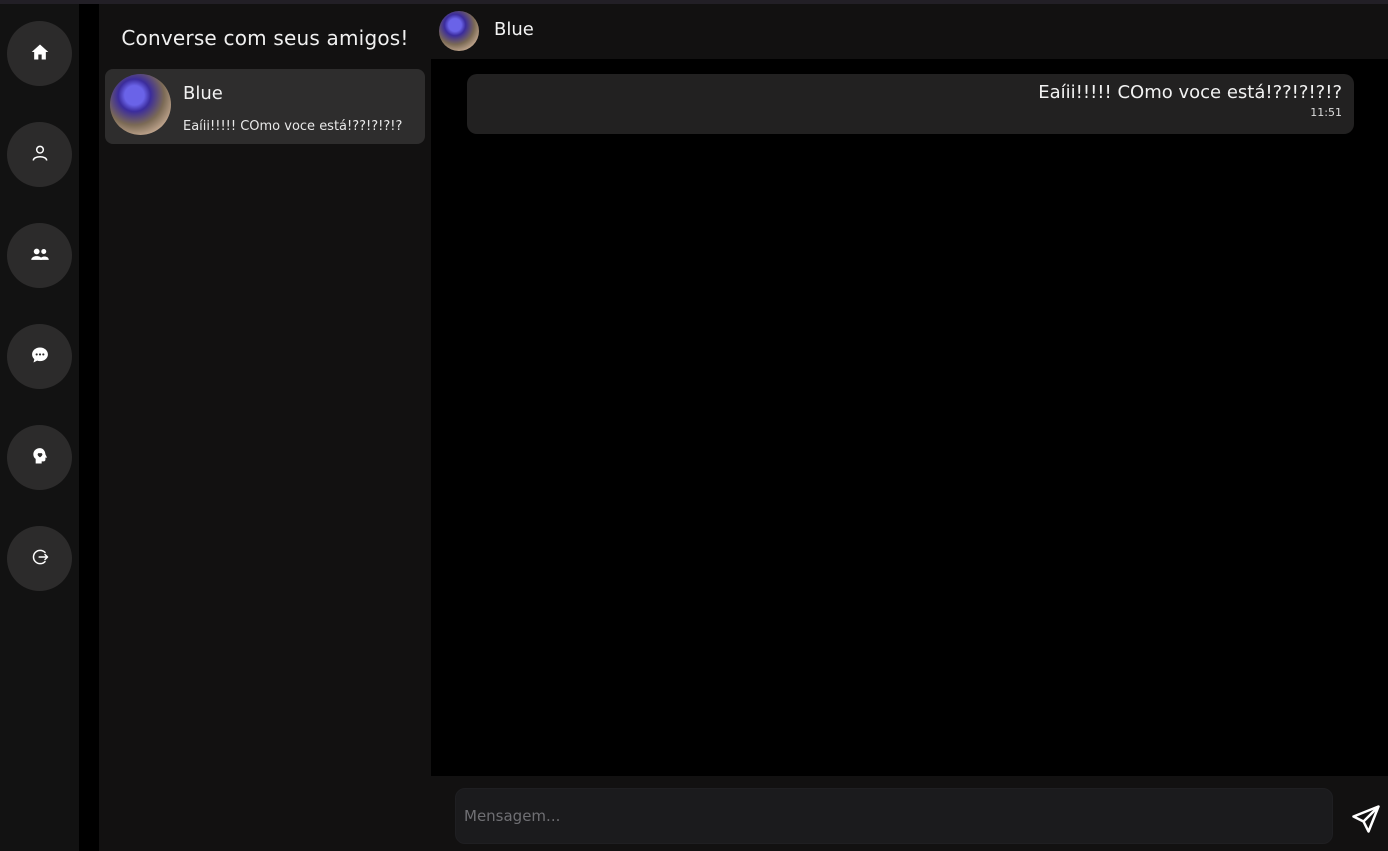  I want to click on nav-friends-button, so click(39, 255).